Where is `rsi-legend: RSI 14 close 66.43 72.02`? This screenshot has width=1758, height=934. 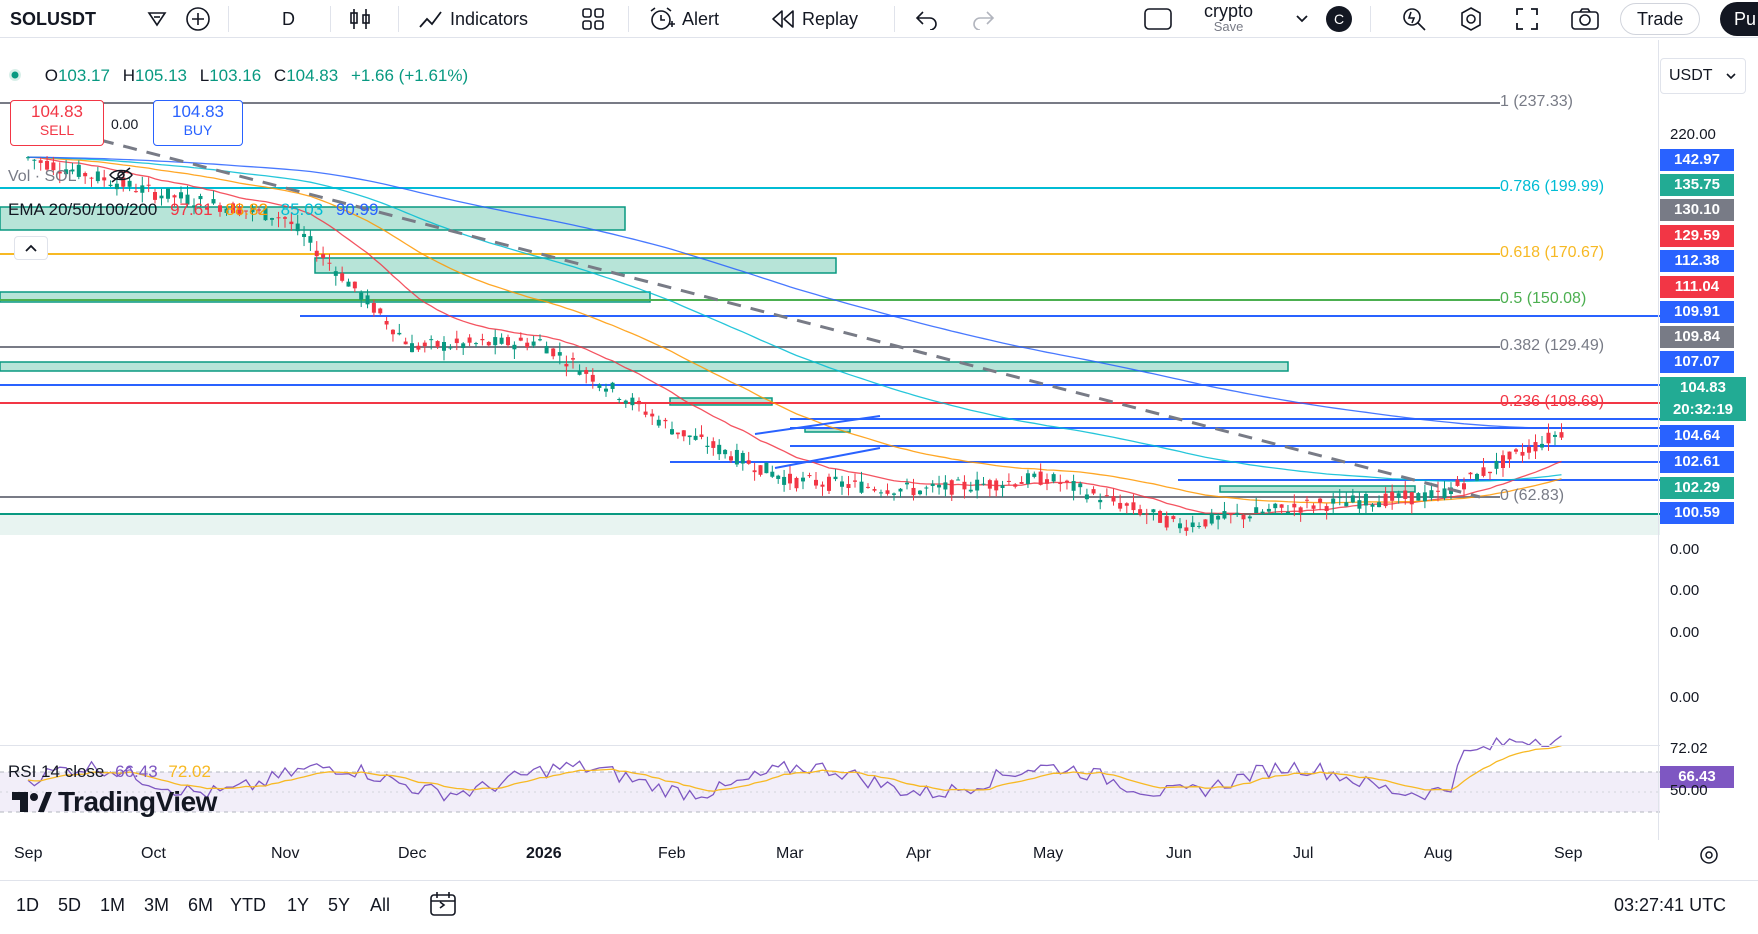
rsi-legend: RSI 14 close 66.43 72.02 is located at coordinates (109, 772).